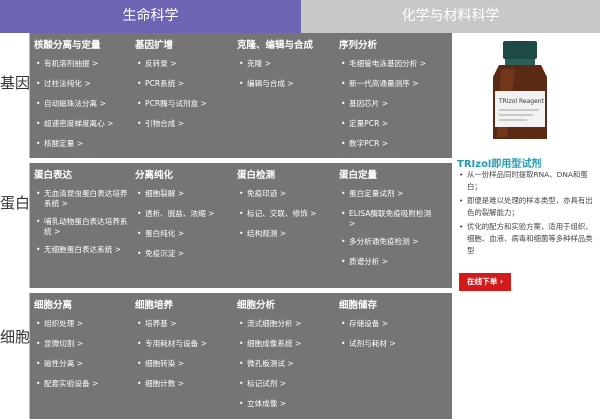 The image size is (600, 419). I want to click on menu-item: • 有机溶剂抽提 >, so click(84, 64).